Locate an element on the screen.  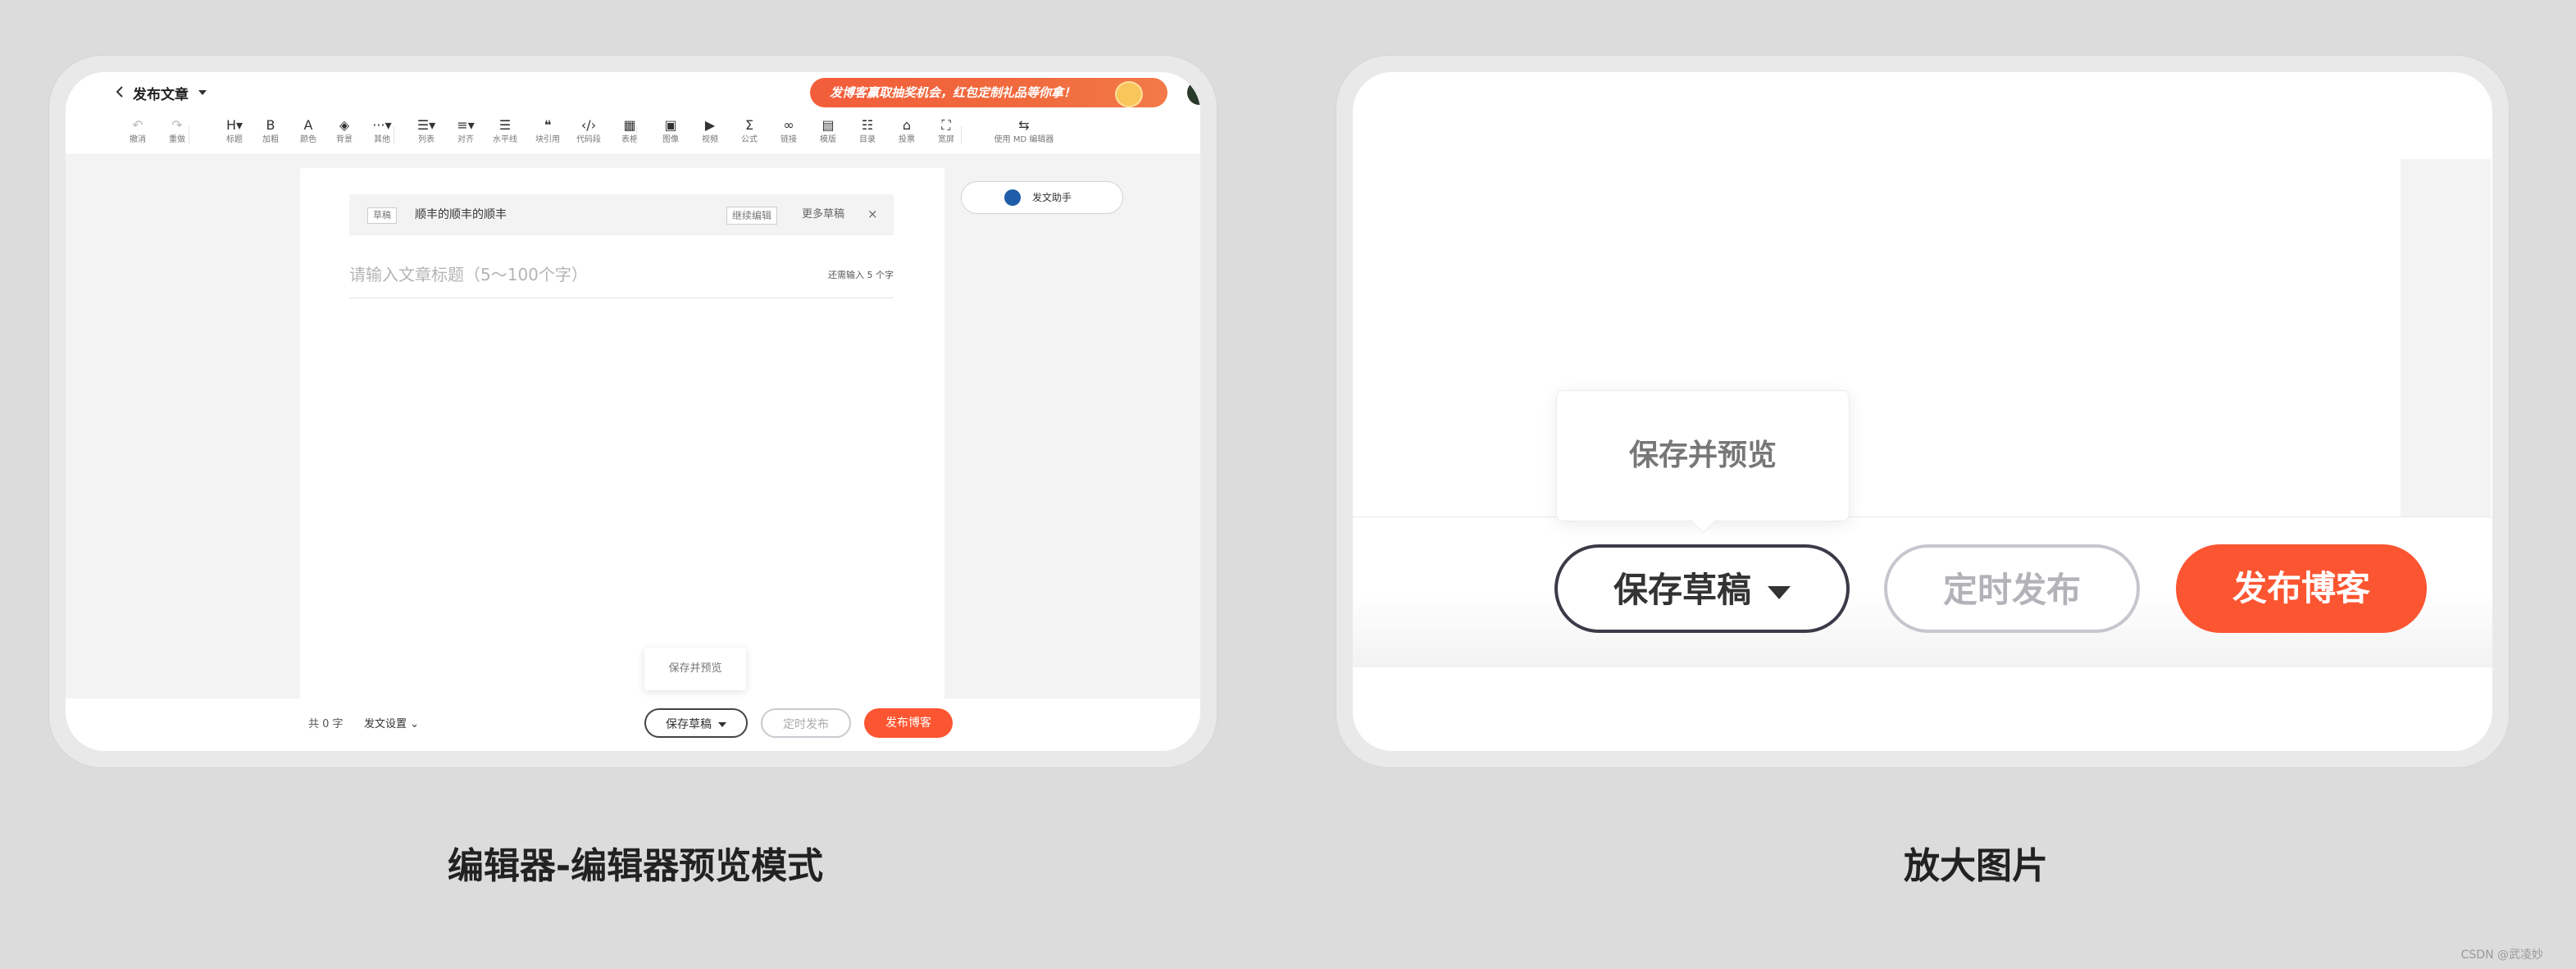
post-settings-label: 发文设置 is located at coordinates (385, 724).